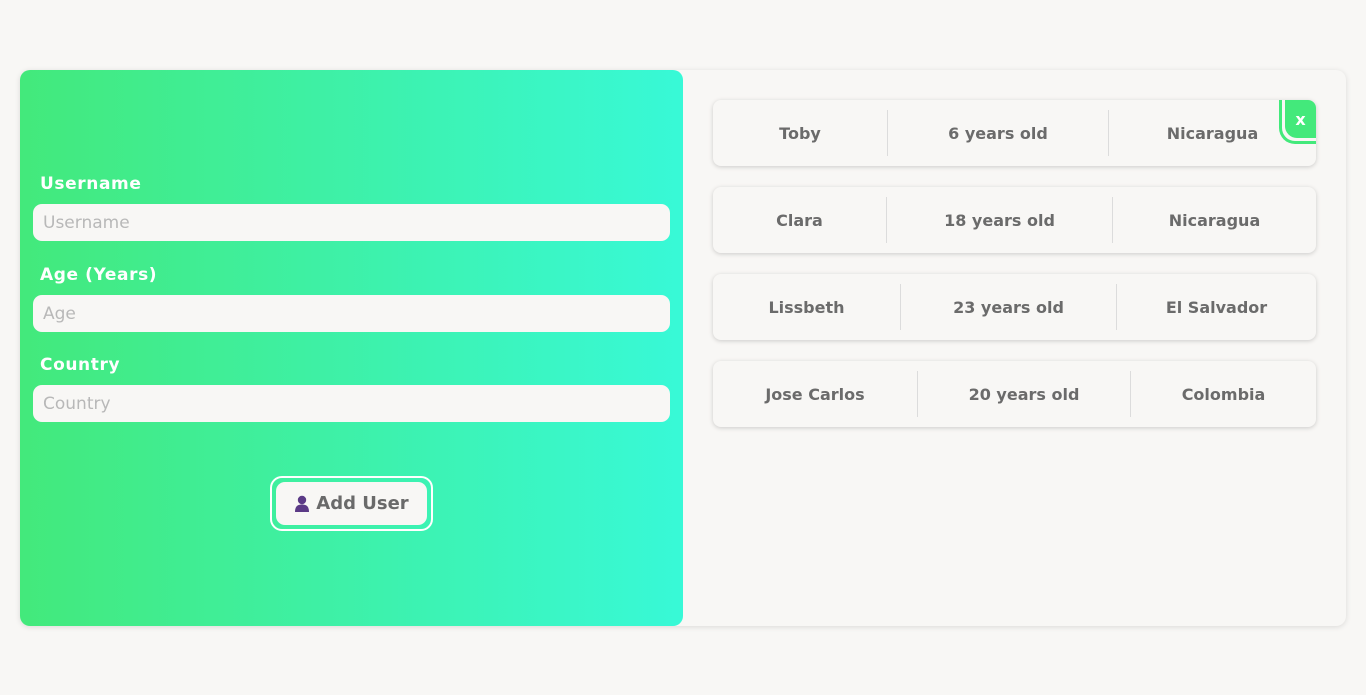 This screenshot has height=695, width=1366. What do you see at coordinates (999, 220) in the screenshot?
I see `user-age: 18 years old` at bounding box center [999, 220].